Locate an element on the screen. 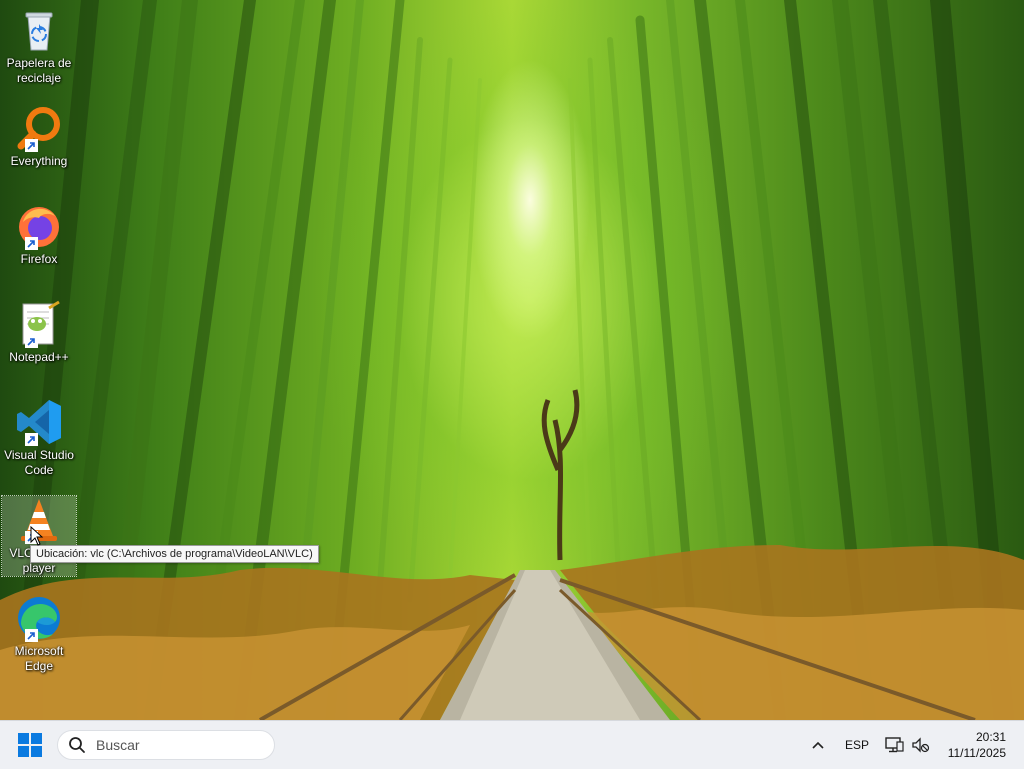  show-hidden-icons-chevron-icon is located at coordinates (818, 745).